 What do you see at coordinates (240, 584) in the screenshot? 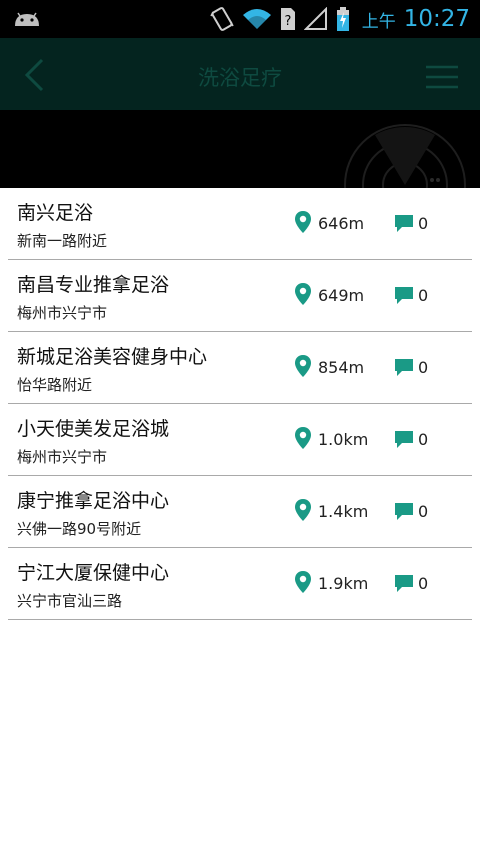
I see `list-item: 宁江大厦保健中心 兴宁市官汕三路 1.9km 0` at bounding box center [240, 584].